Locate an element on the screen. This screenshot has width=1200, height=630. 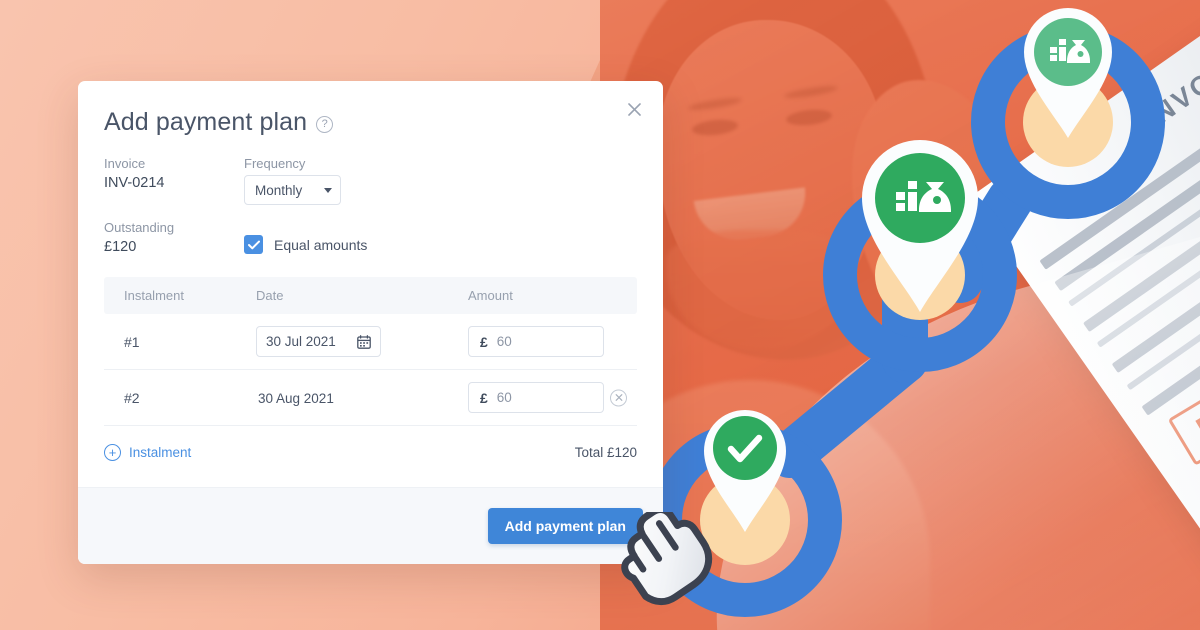
close-button is located at coordinates (634, 109).